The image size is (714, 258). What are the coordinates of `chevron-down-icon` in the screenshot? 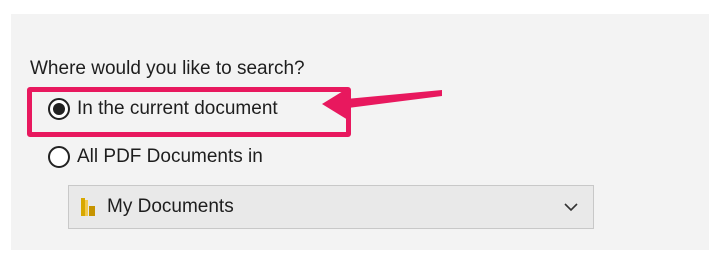 It's located at (571, 207).